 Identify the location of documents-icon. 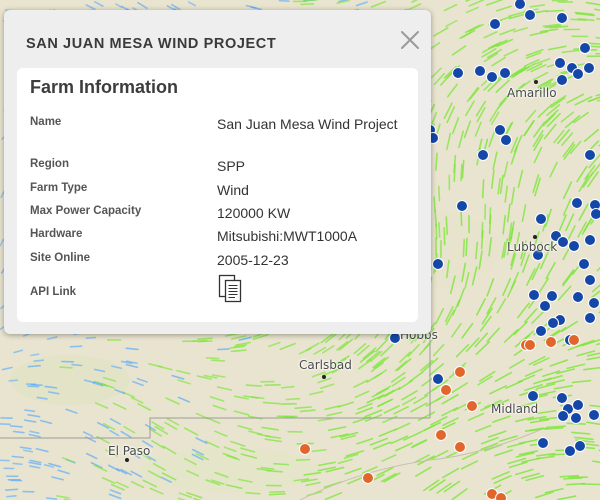
(231, 289).